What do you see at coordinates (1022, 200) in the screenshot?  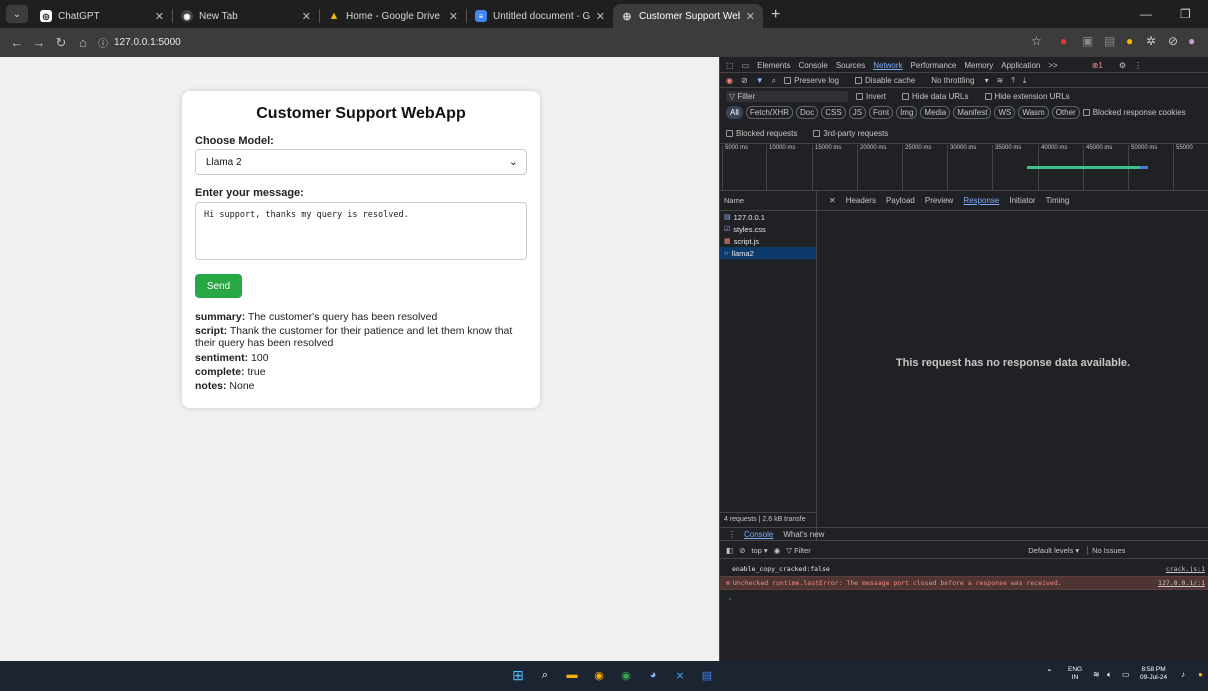 I see `detail-tab-initiator: Initiator` at bounding box center [1022, 200].